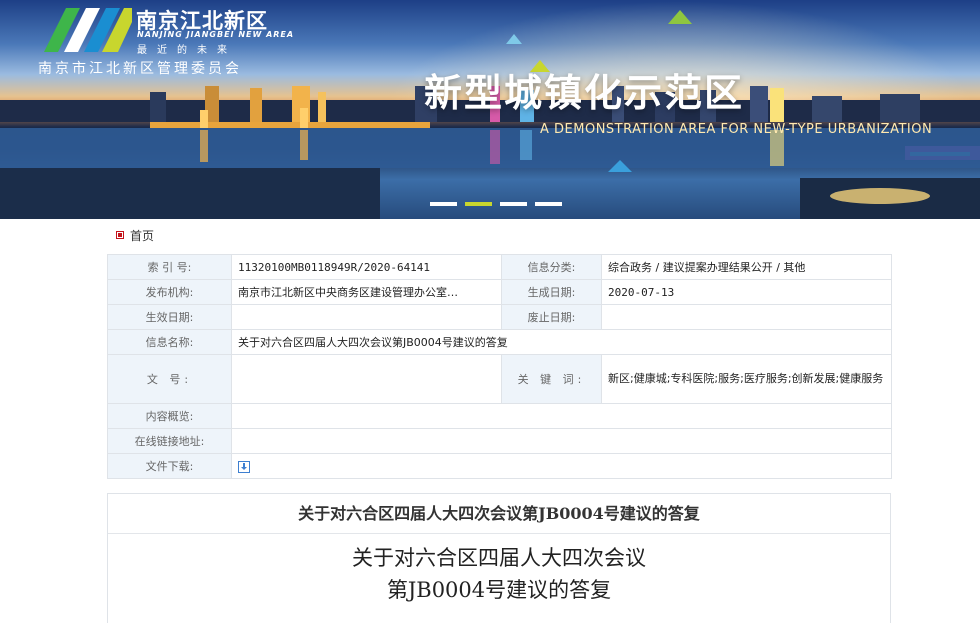 Image resolution: width=980 pixels, height=623 pixels. I want to click on logo-slogan: 最近的未来, so click(187, 50).